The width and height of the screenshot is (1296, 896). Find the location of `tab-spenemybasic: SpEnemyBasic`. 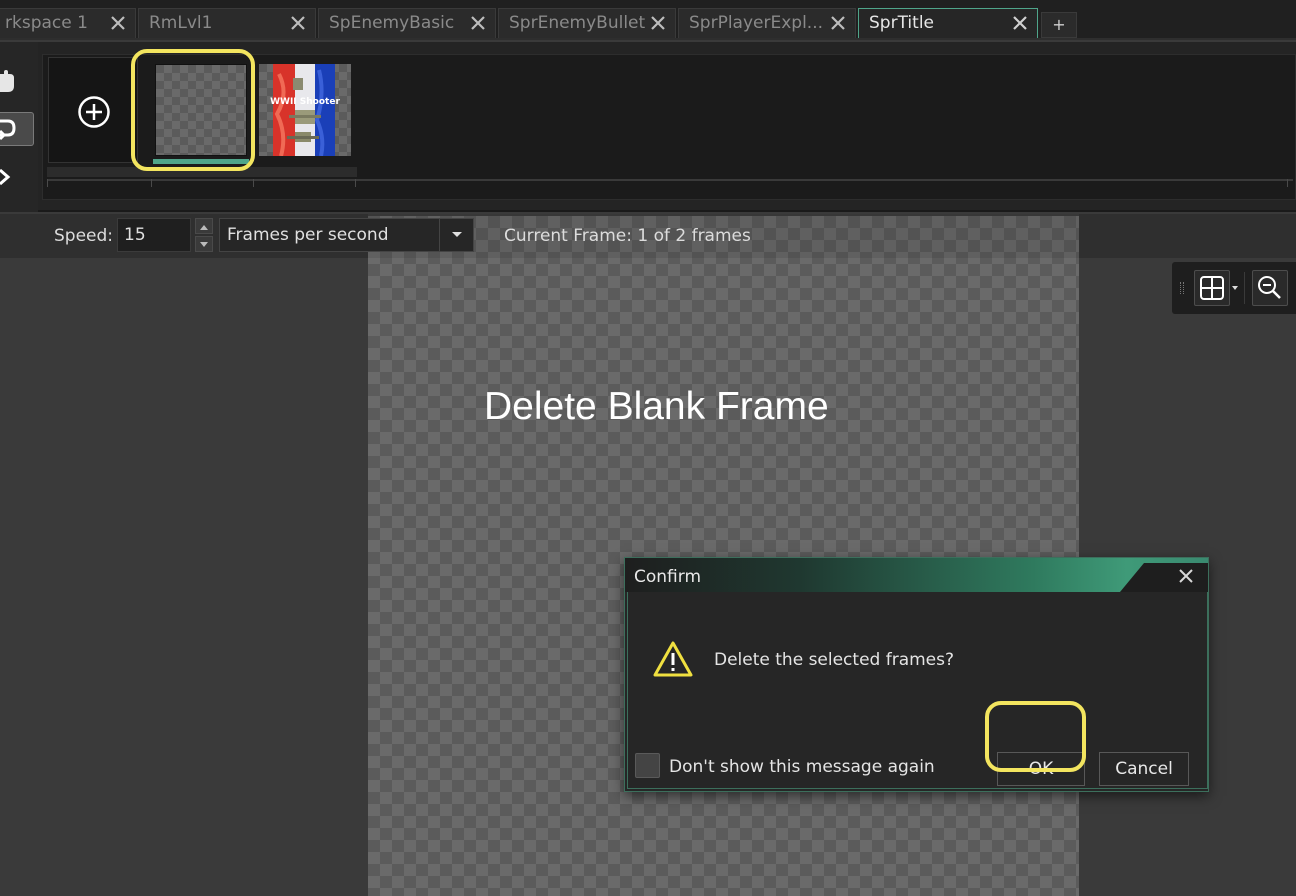

tab-spenemybasic: SpEnemyBasic is located at coordinates (407, 23).